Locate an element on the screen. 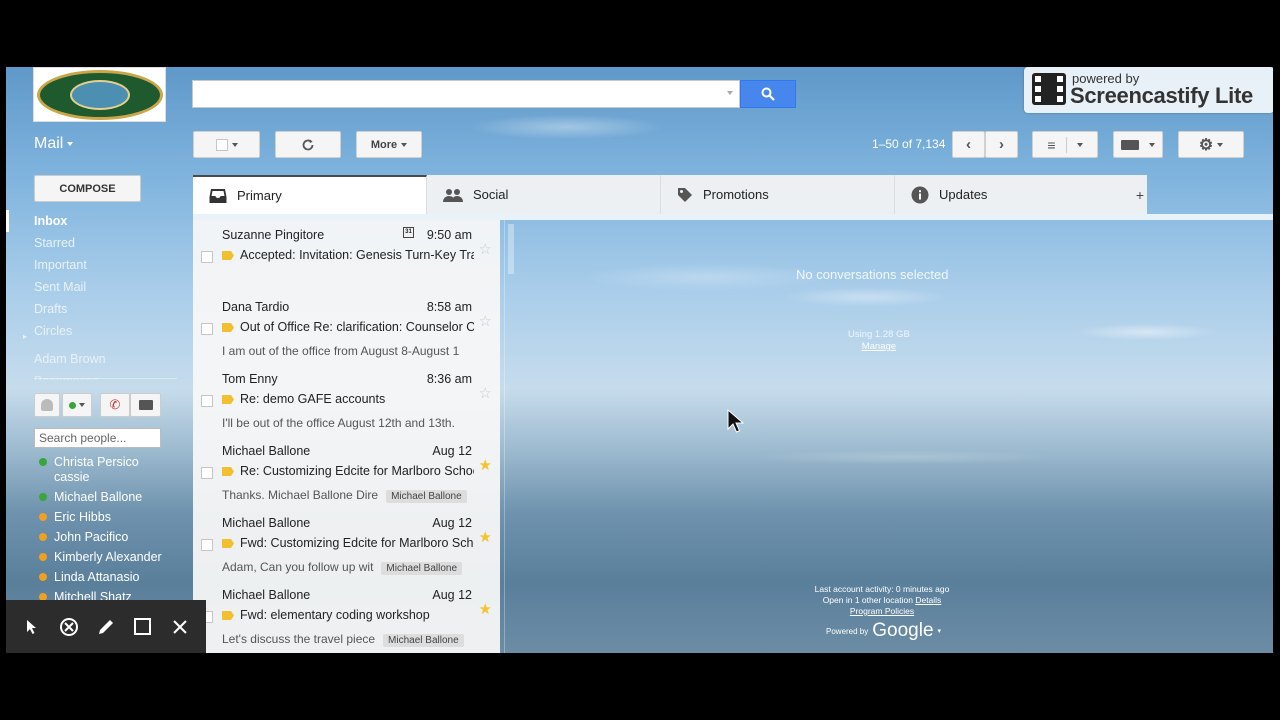 This screenshot has width=1280, height=720. hangouts-user-name: Adam Brown is located at coordinates (109, 359).